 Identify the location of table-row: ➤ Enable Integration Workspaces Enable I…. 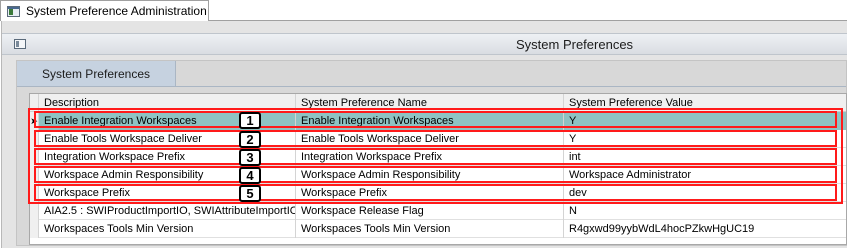
(438, 121).